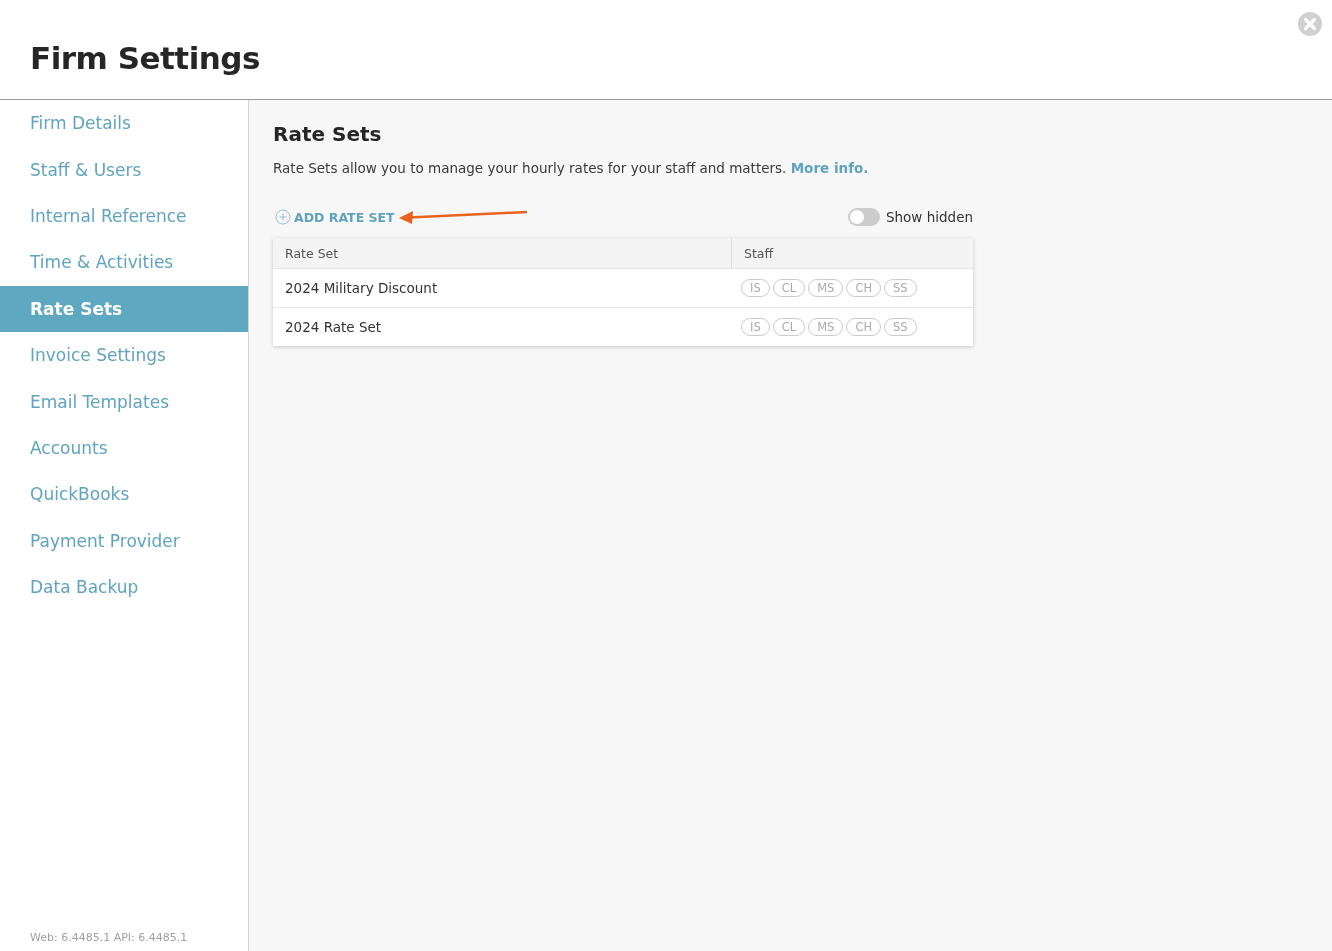 The width and height of the screenshot is (1332, 951). I want to click on sidebar-item: Time & Activities, so click(124, 262).